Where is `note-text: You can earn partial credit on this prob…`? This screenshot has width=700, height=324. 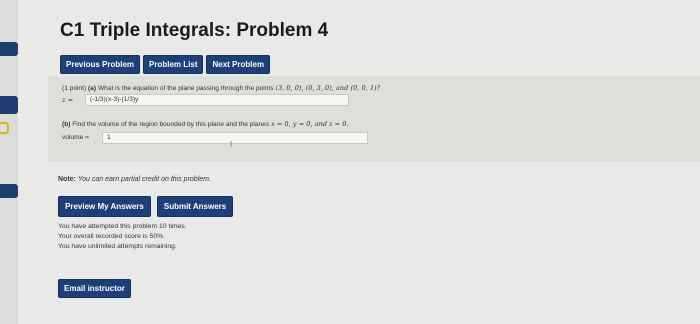 note-text: You can earn partial credit on this prob… is located at coordinates (144, 179).